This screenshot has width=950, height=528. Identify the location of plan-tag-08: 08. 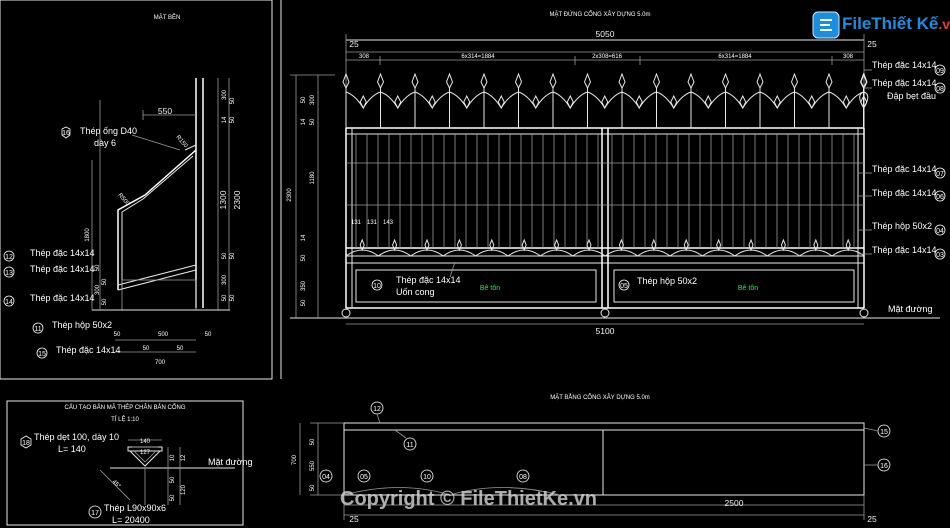
(523, 476).